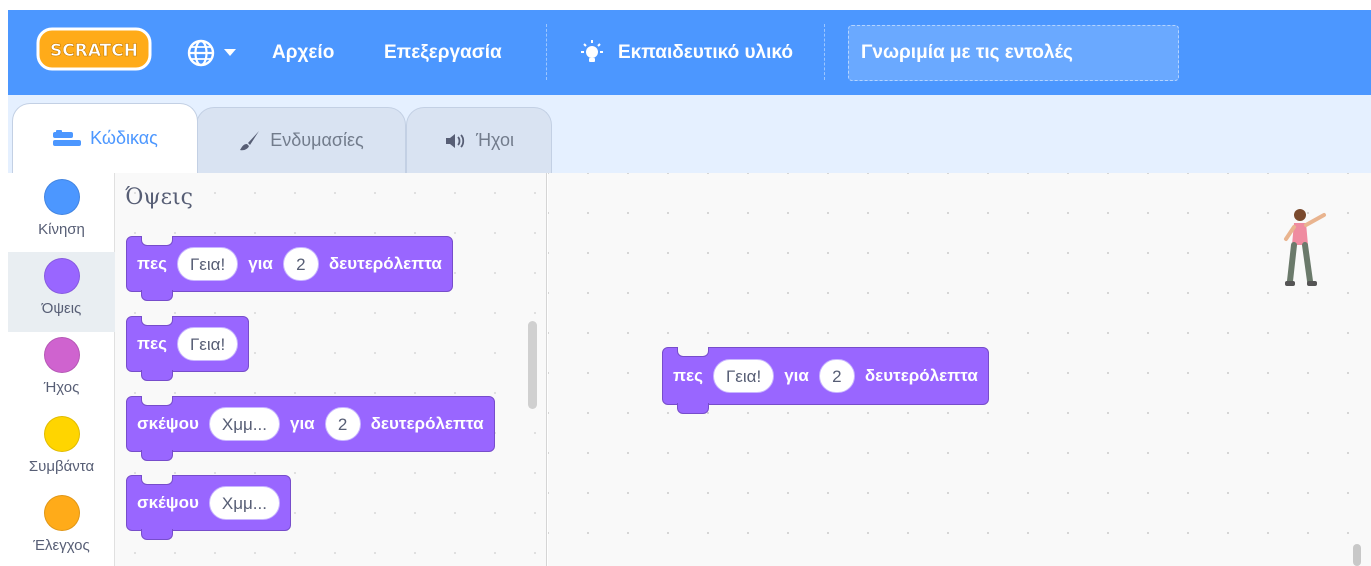 Image resolution: width=1371 pixels, height=566 pixels. I want to click on language-menu, so click(211, 52).